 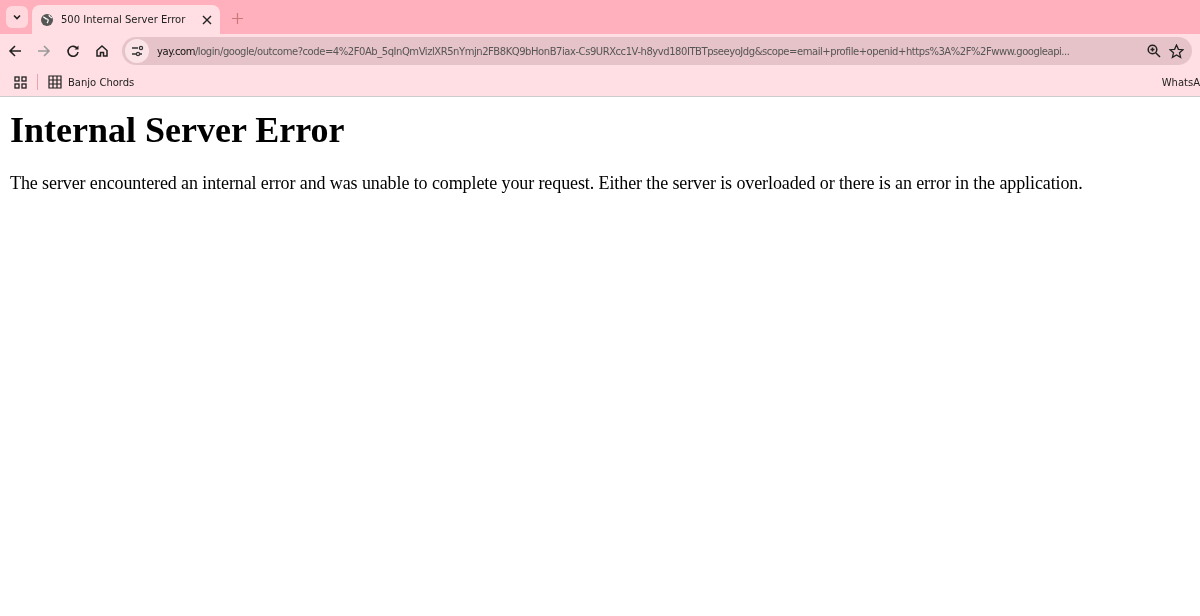 What do you see at coordinates (1180, 82) in the screenshot?
I see `bookmark: WhatsA` at bounding box center [1180, 82].